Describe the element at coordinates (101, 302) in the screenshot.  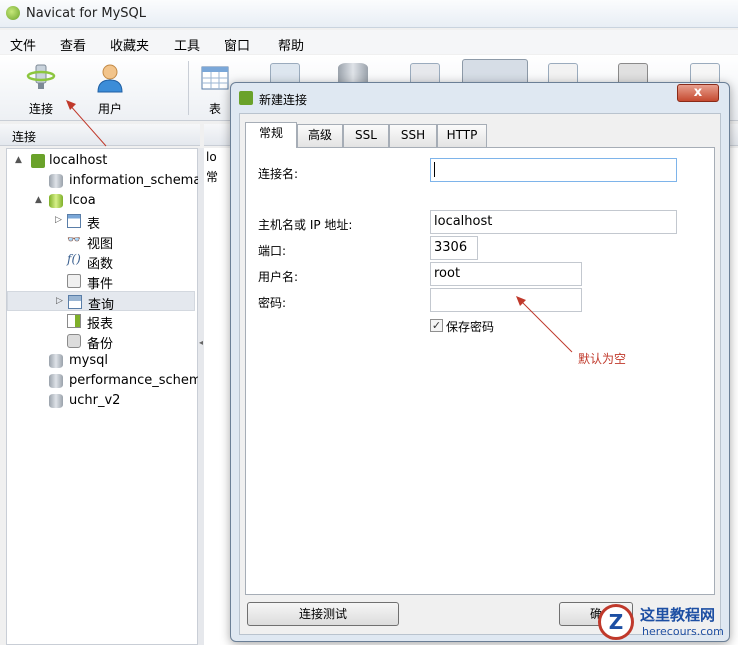
I see `tree-item-queries: ▷ 查询` at that location.